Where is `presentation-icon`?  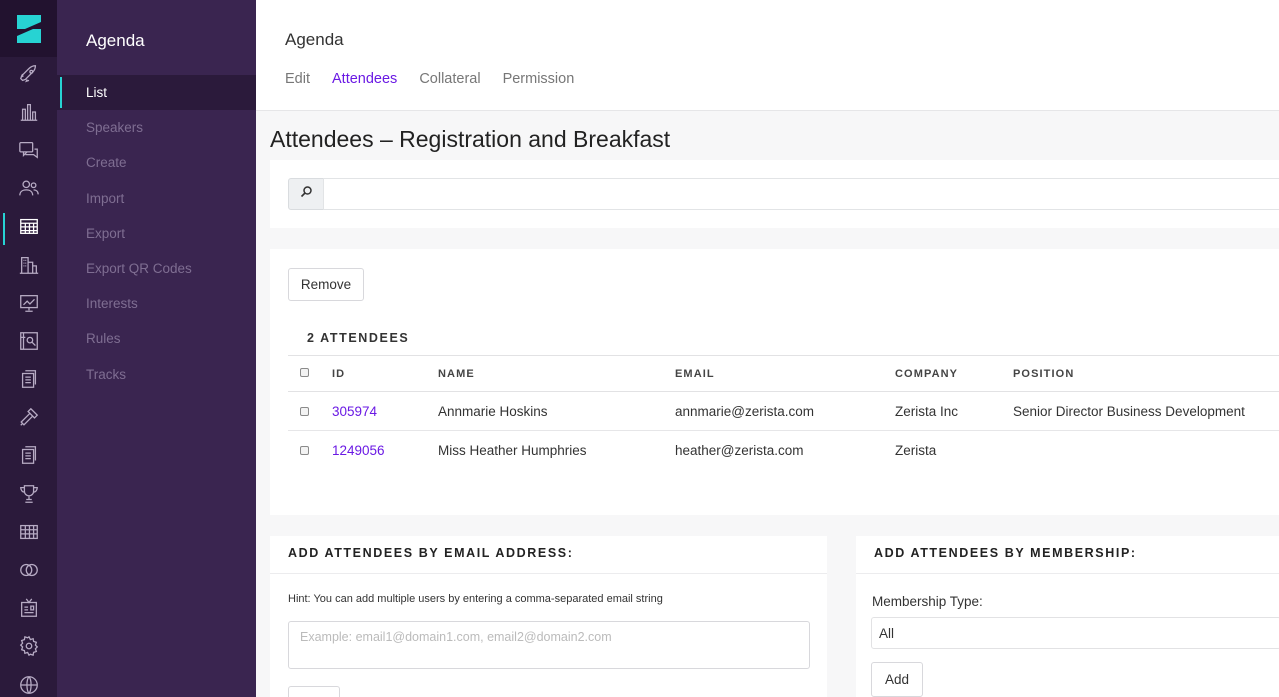
presentation-icon is located at coordinates (29, 305).